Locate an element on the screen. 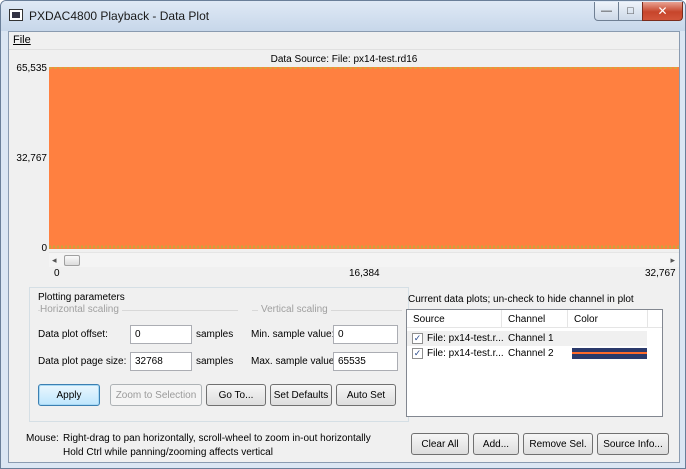 The height and width of the screenshot is (469, 686). vertical-scaling-label: Vertical scaling is located at coordinates (294, 309).